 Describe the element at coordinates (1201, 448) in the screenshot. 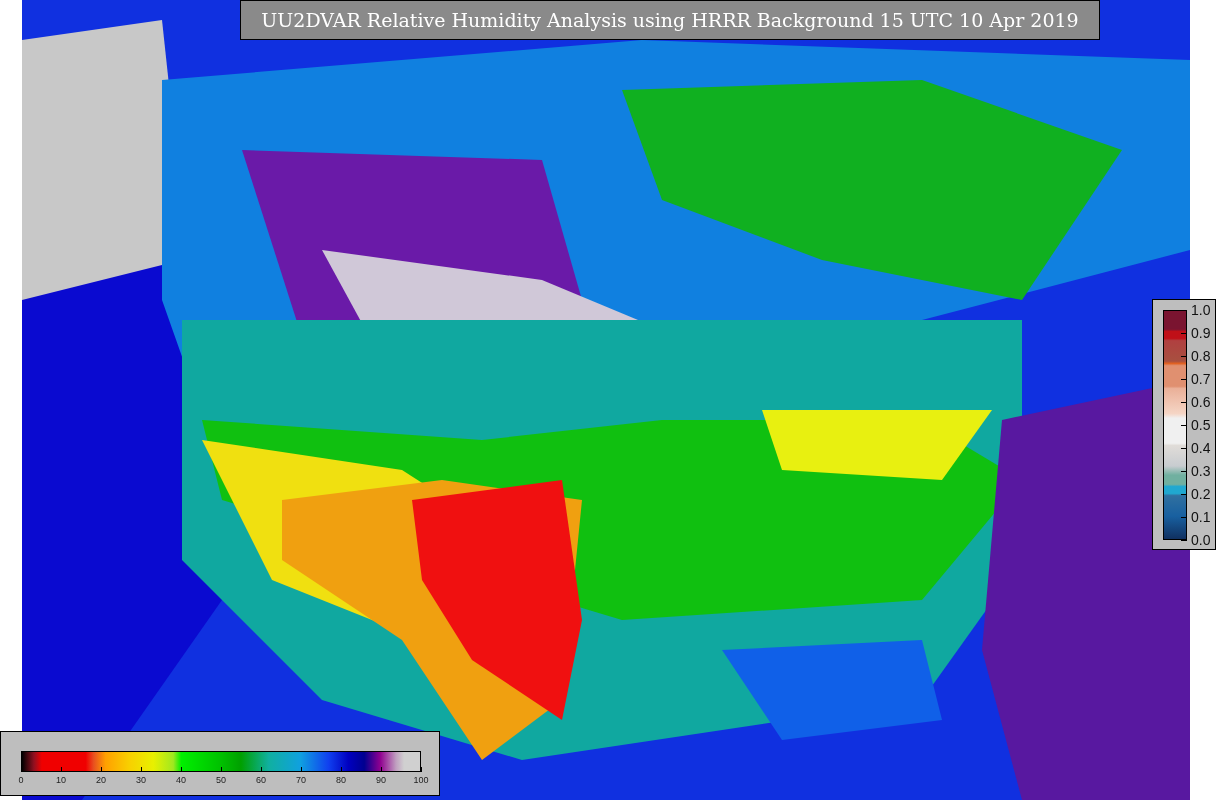

I see `tick-label: 0.4` at that location.